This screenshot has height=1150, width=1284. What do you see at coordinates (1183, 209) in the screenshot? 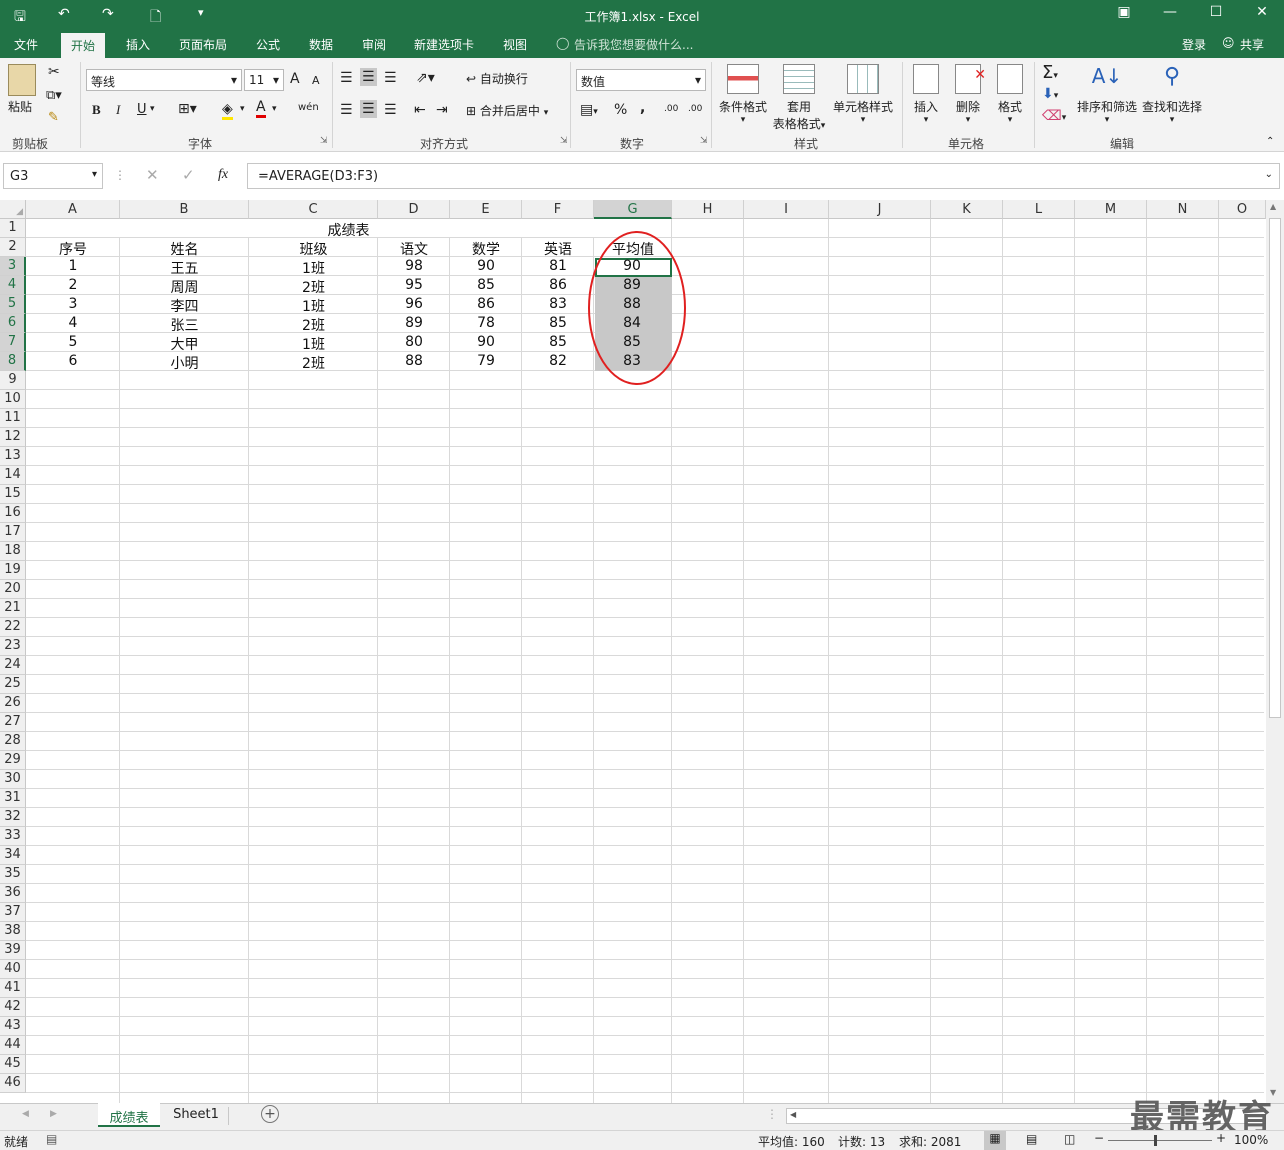
I see `column-header-n: N` at bounding box center [1183, 209].